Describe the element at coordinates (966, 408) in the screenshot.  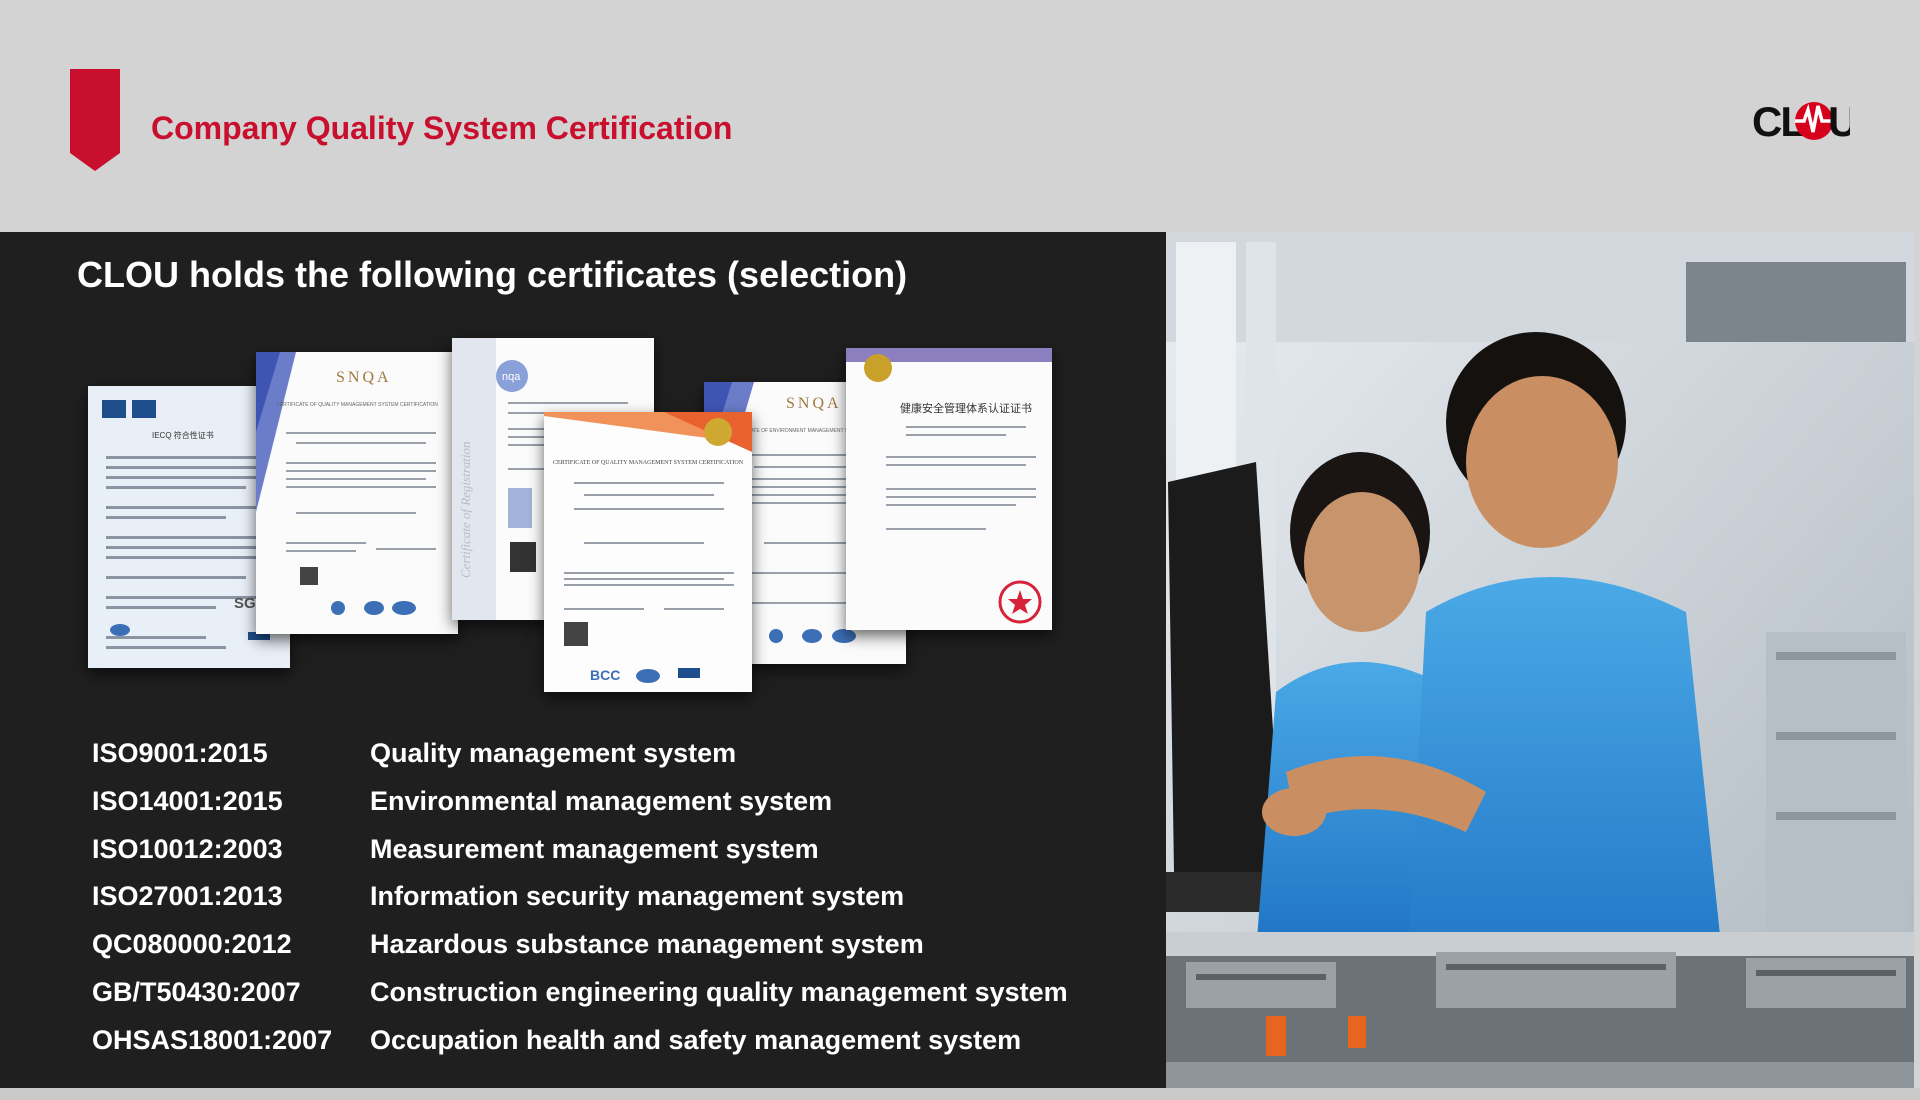
I see `safety-cn-title: 健康安全管理体系认证证书` at that location.